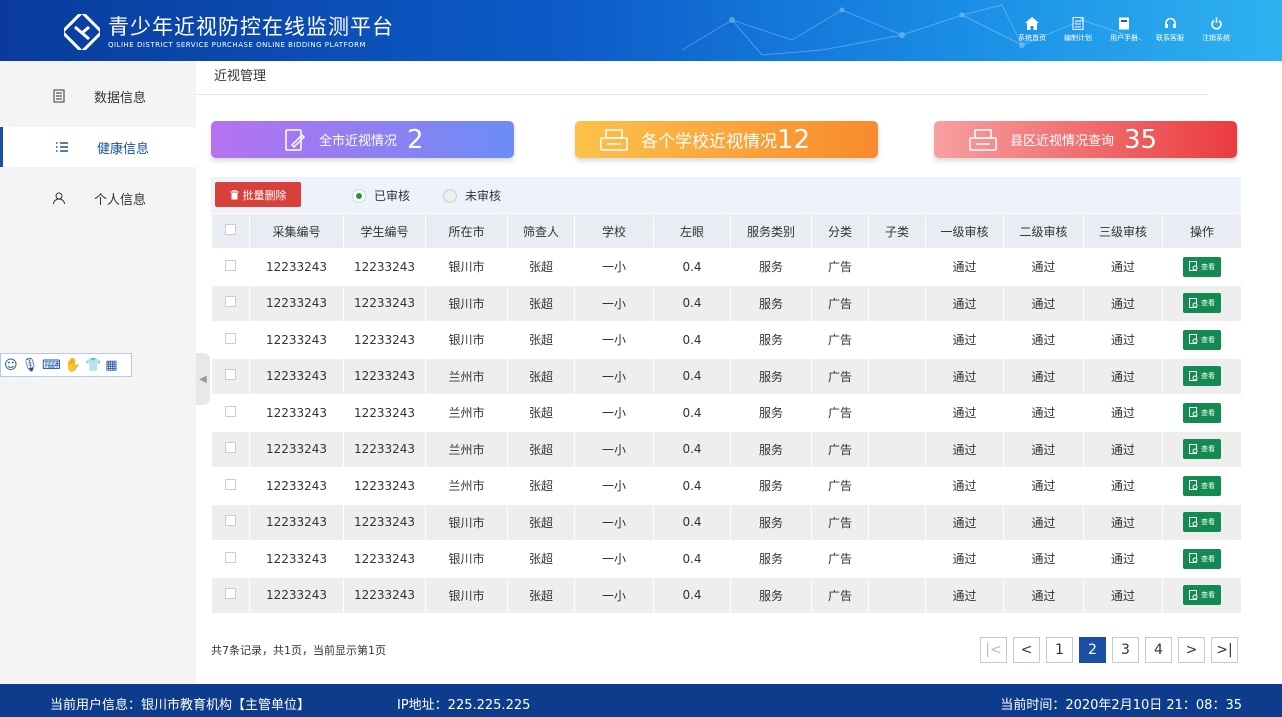 The width and height of the screenshot is (1282, 717). What do you see at coordinates (472, 195) in the screenshot?
I see `radio-pending: 未审核` at bounding box center [472, 195].